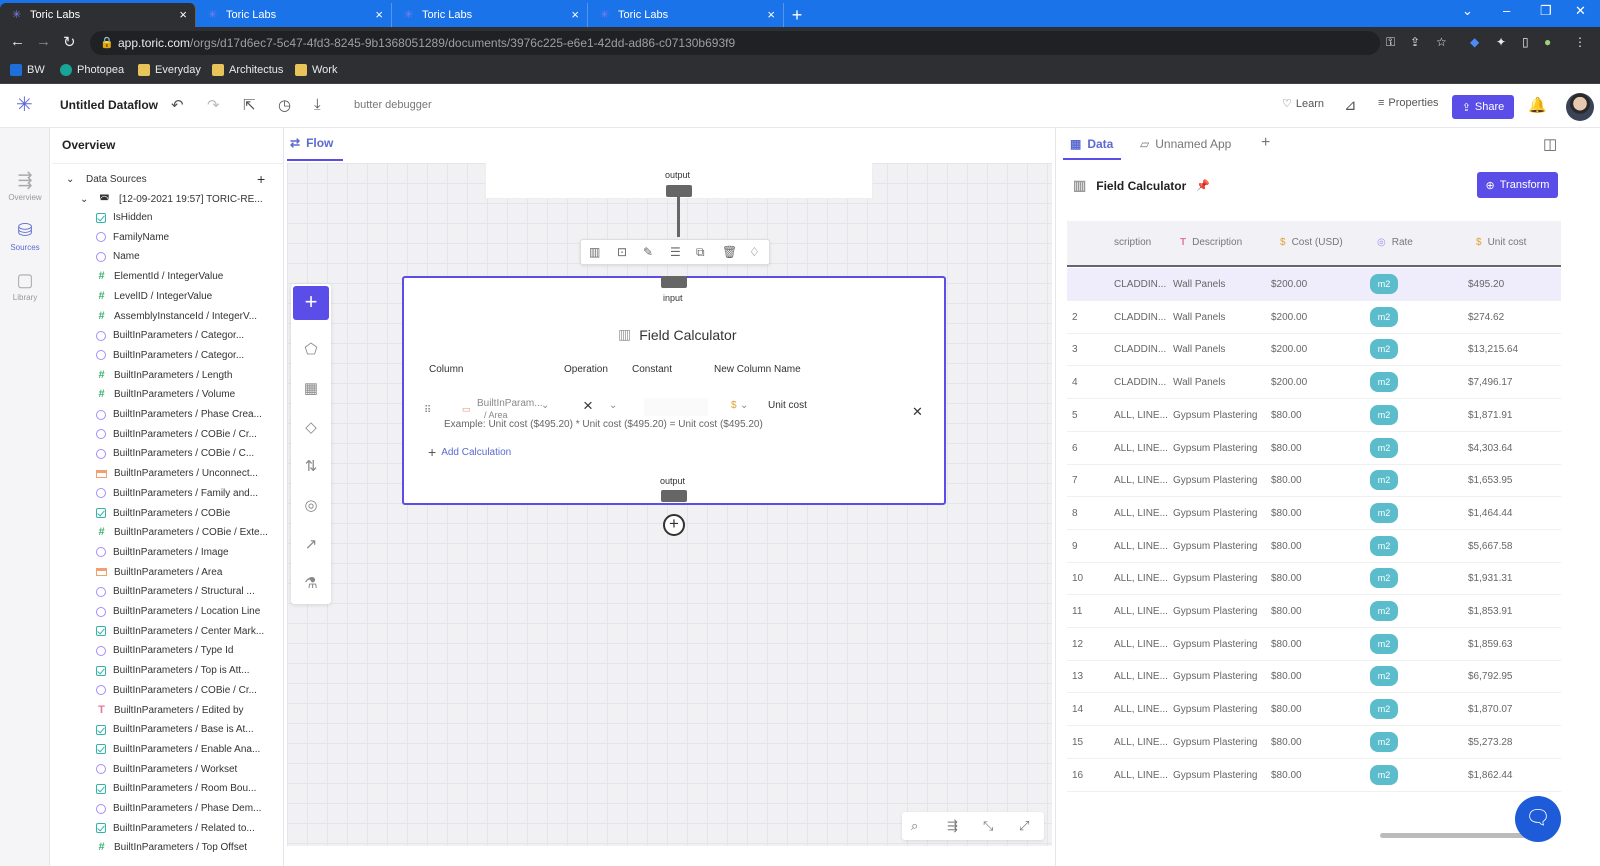 Image resolution: width=1600 pixels, height=866 pixels. Describe the element at coordinates (317, 104) in the screenshot. I see `download-icon: ⤓` at that location.